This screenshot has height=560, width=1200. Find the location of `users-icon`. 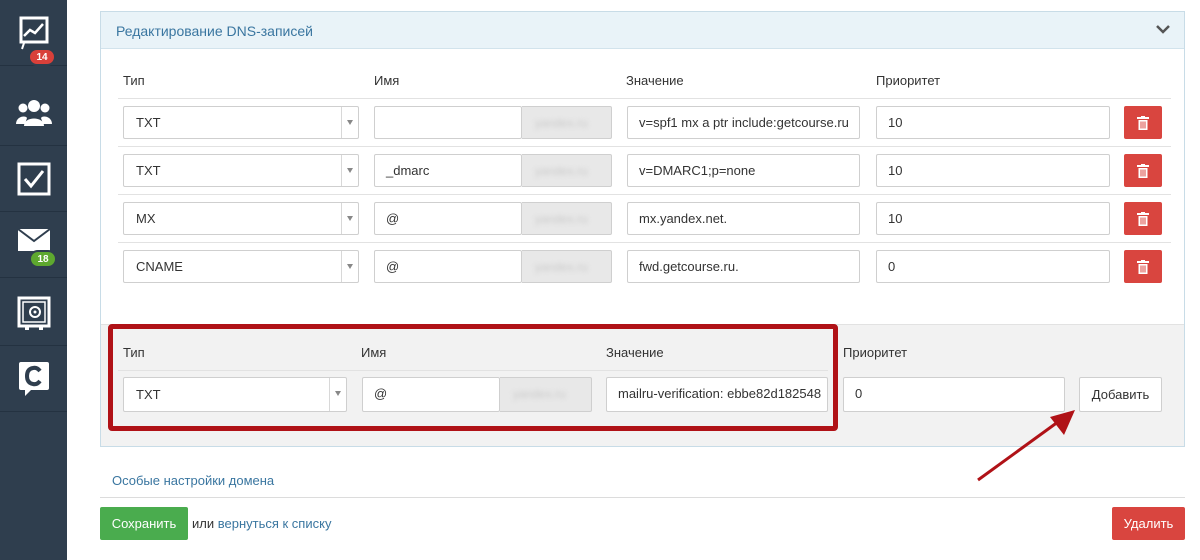

users-icon is located at coordinates (33, 112).